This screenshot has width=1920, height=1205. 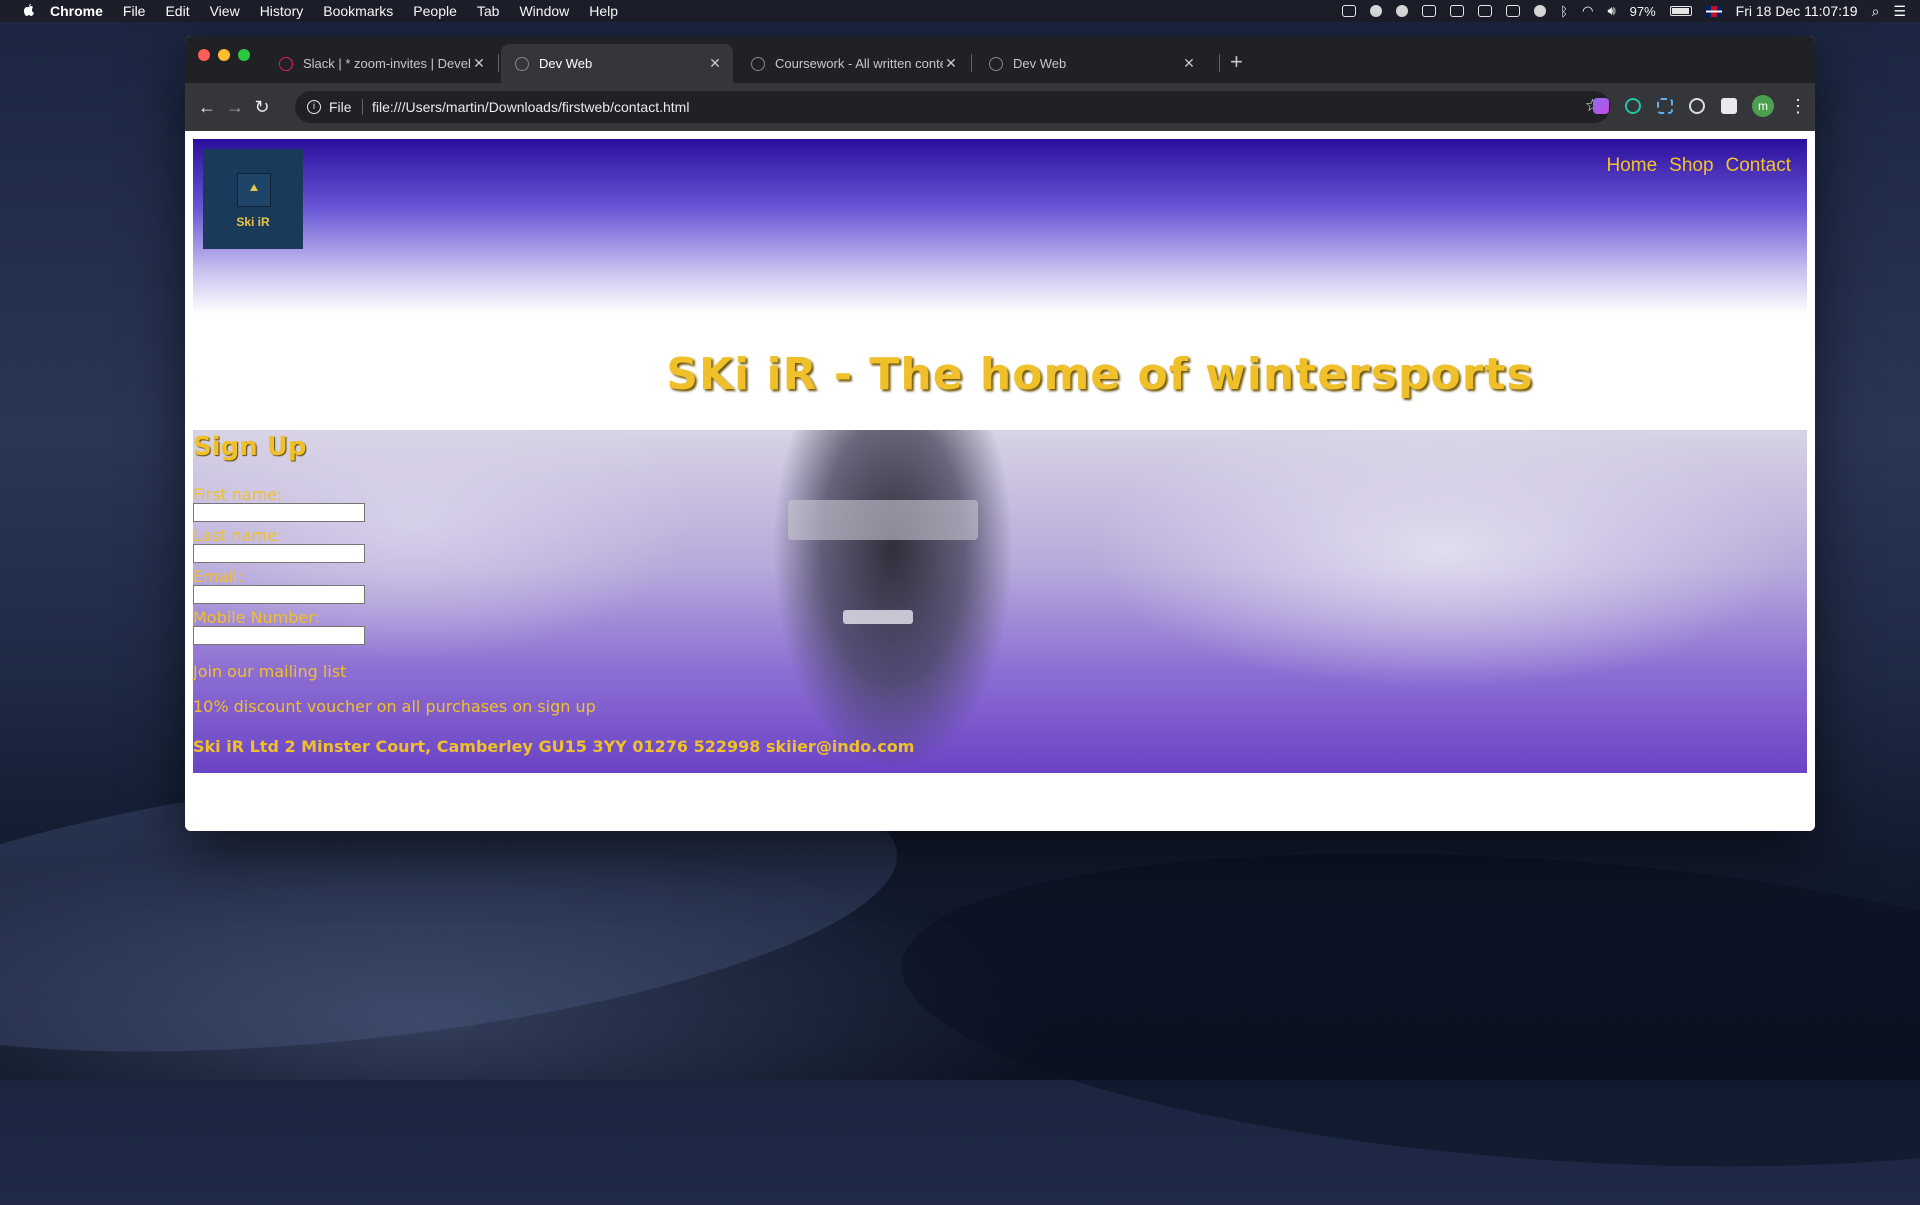 I want to click on menubar-status-area: ᛒ ◠ 🔊︎ 97% Fri 18 Dec 11:07:19 ⌕ ☰, so click(x=1624, y=11).